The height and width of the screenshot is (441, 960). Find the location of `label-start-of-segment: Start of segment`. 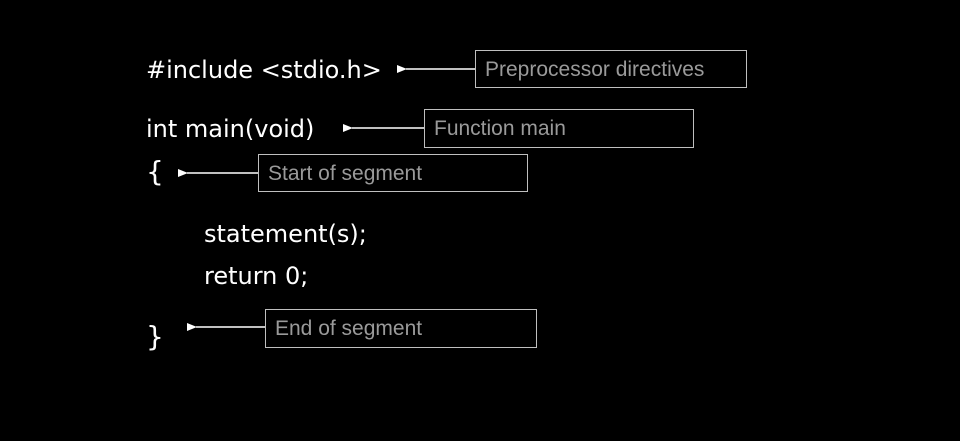

label-start-of-segment: Start of segment is located at coordinates (393, 173).